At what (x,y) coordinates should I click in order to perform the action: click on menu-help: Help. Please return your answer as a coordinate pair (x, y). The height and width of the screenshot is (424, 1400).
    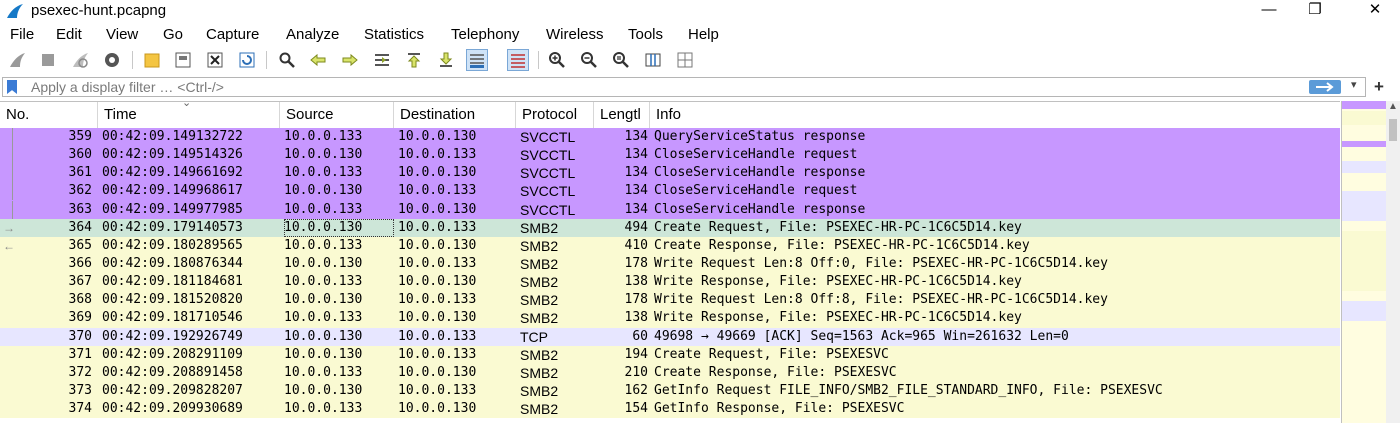
    Looking at the image, I should click on (703, 34).